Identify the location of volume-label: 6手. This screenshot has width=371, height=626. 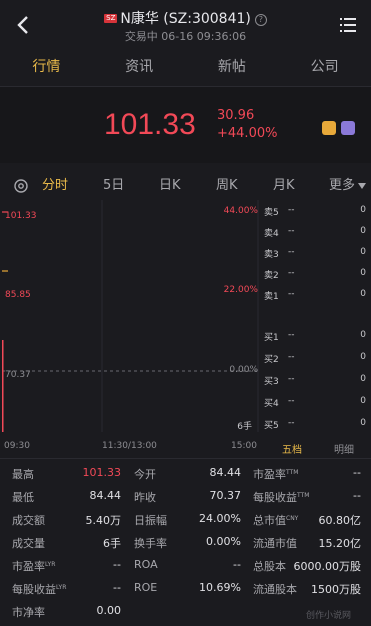
(244, 426).